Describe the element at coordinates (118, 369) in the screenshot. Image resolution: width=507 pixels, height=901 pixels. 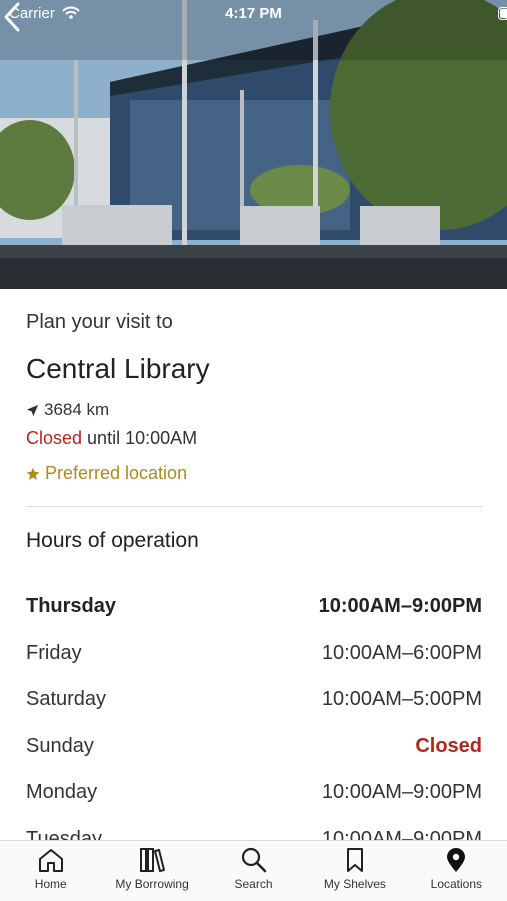
I see `library-name: Central Library` at that location.